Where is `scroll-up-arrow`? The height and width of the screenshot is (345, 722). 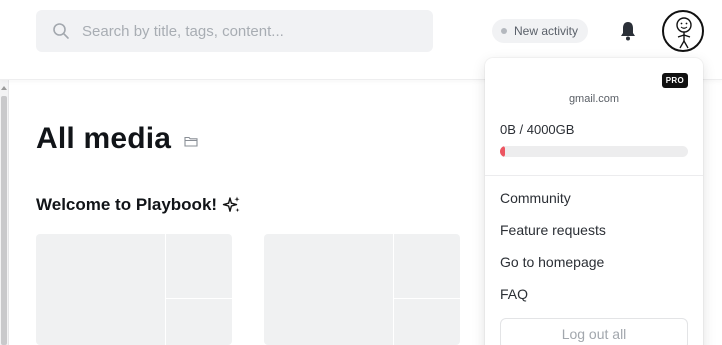 scroll-up-arrow is located at coordinates (4, 88).